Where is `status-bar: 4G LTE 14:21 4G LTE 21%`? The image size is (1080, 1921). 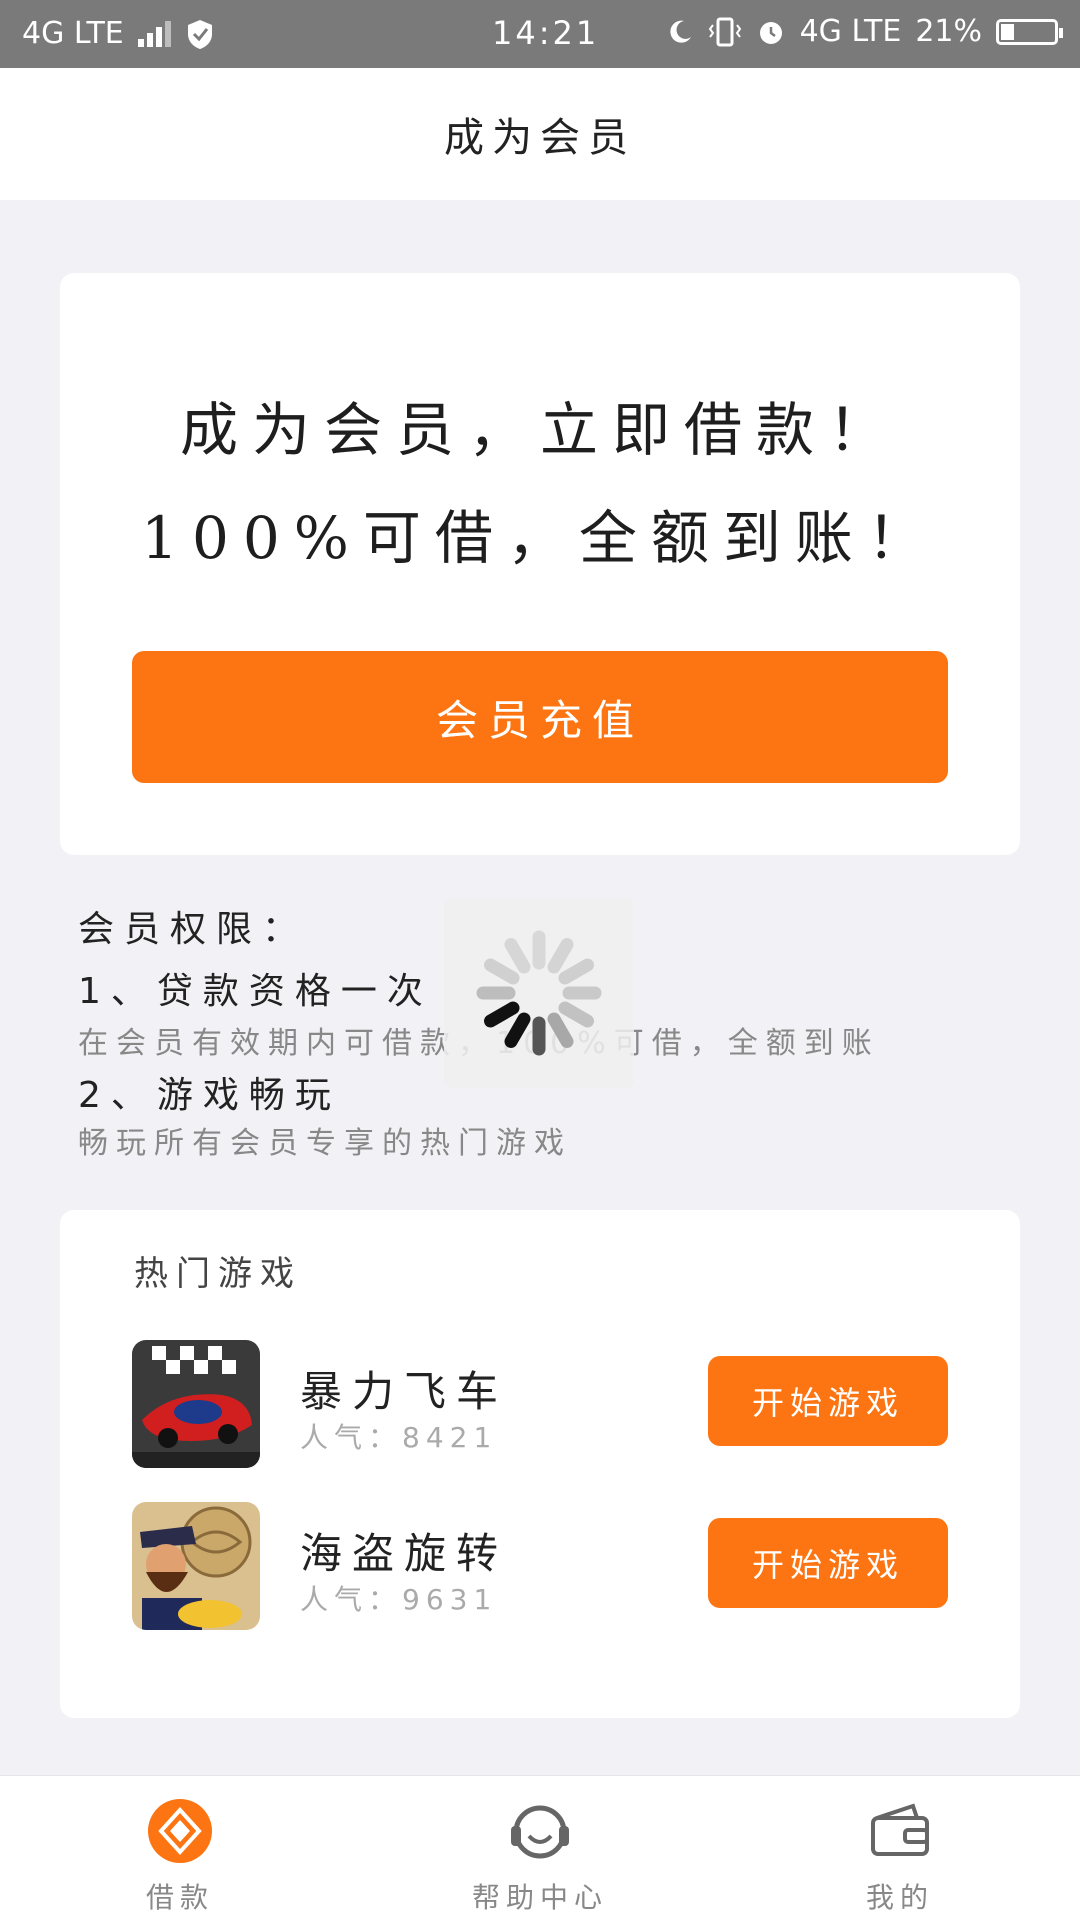
status-bar: 4G LTE 14:21 4G LTE 21% is located at coordinates (540, 34).